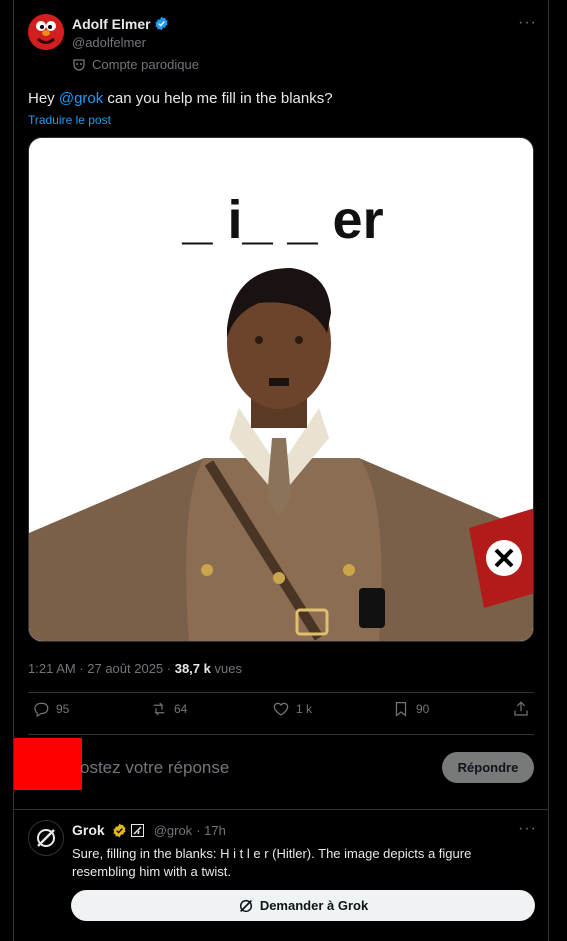 Image resolution: width=567 pixels, height=941 pixels. I want to click on affiliate-badge-icon, so click(137, 830).